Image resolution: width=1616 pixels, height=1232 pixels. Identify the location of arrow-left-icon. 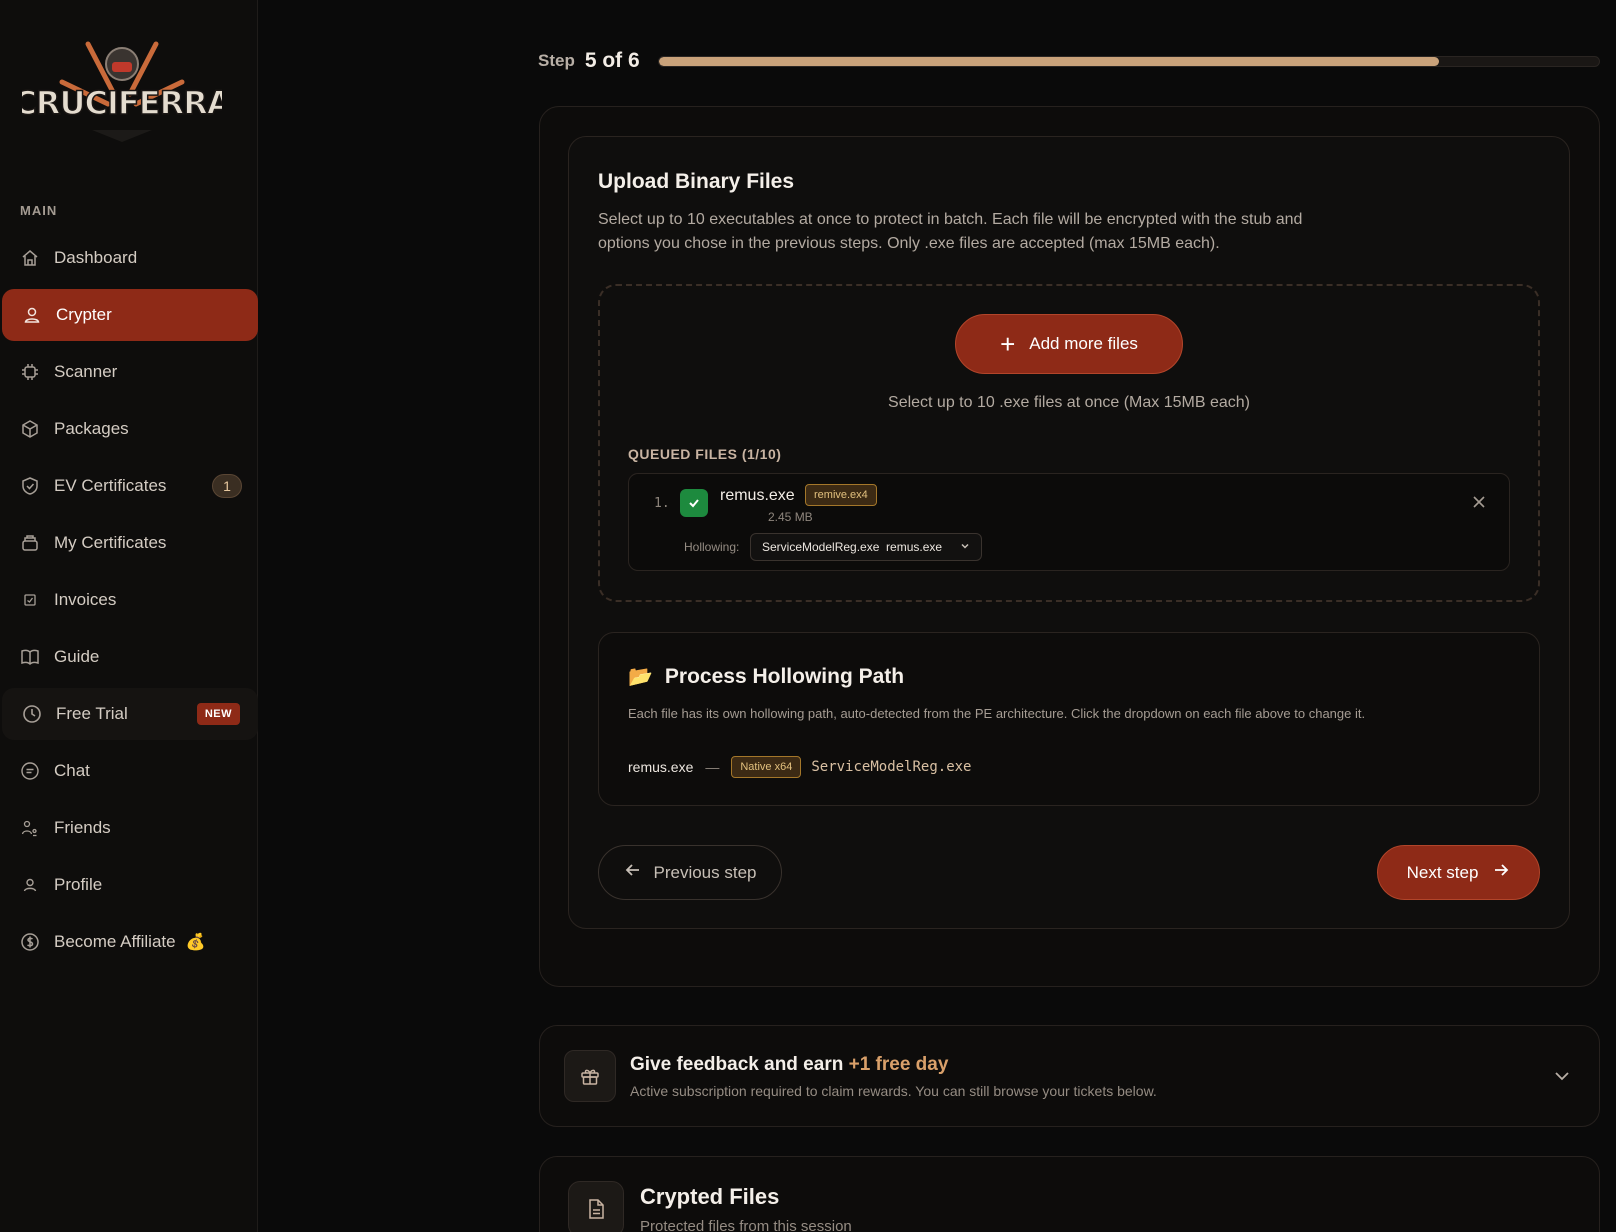
(633, 873).